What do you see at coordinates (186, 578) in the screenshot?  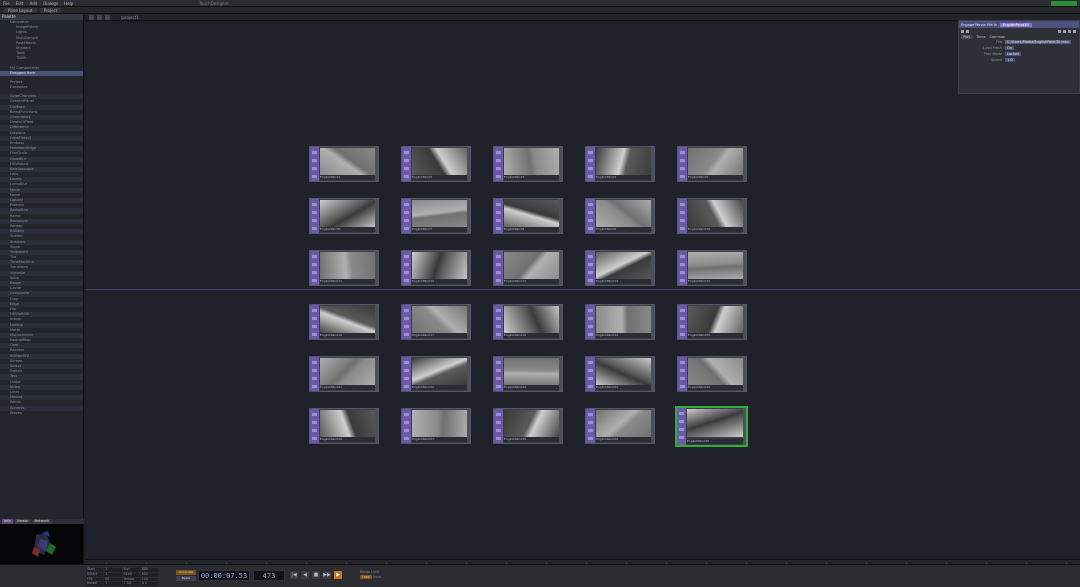 I see `beats-button: Beats` at bounding box center [186, 578].